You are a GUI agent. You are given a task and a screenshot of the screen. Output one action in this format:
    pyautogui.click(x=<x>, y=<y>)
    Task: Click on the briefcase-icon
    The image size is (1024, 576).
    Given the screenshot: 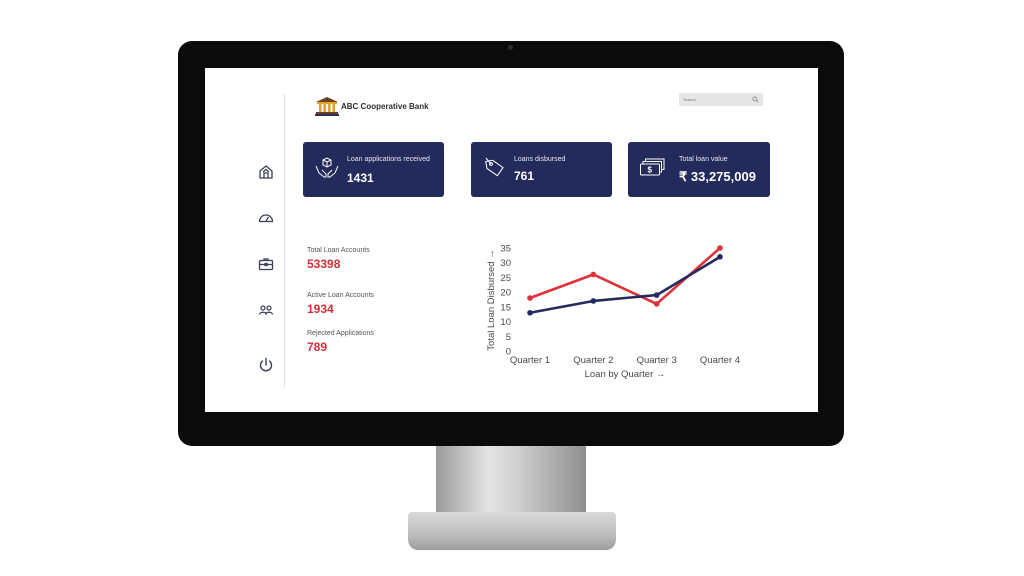 What is the action you would take?
    pyautogui.click(x=266, y=264)
    